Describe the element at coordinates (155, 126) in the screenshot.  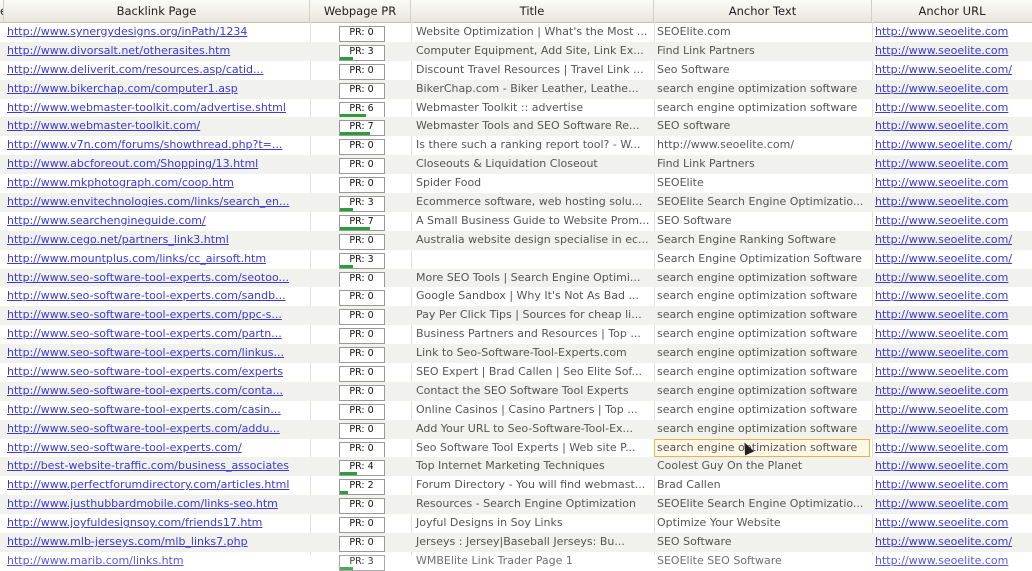
I see `backlink-page-link: http://www.webmaster-toolkit.com/` at that location.